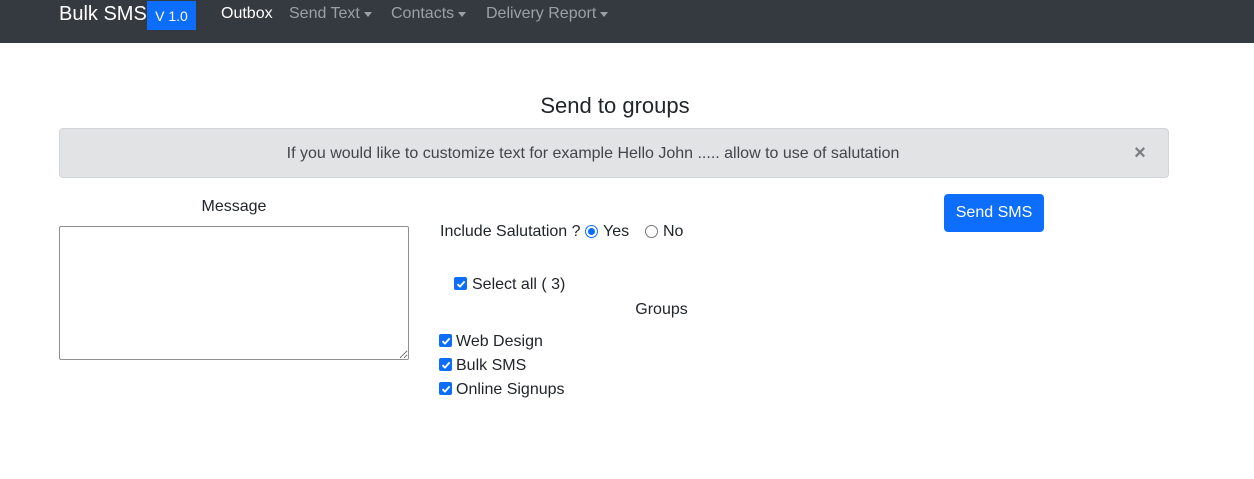  I want to click on group-web-design-checkbox, so click(445, 340).